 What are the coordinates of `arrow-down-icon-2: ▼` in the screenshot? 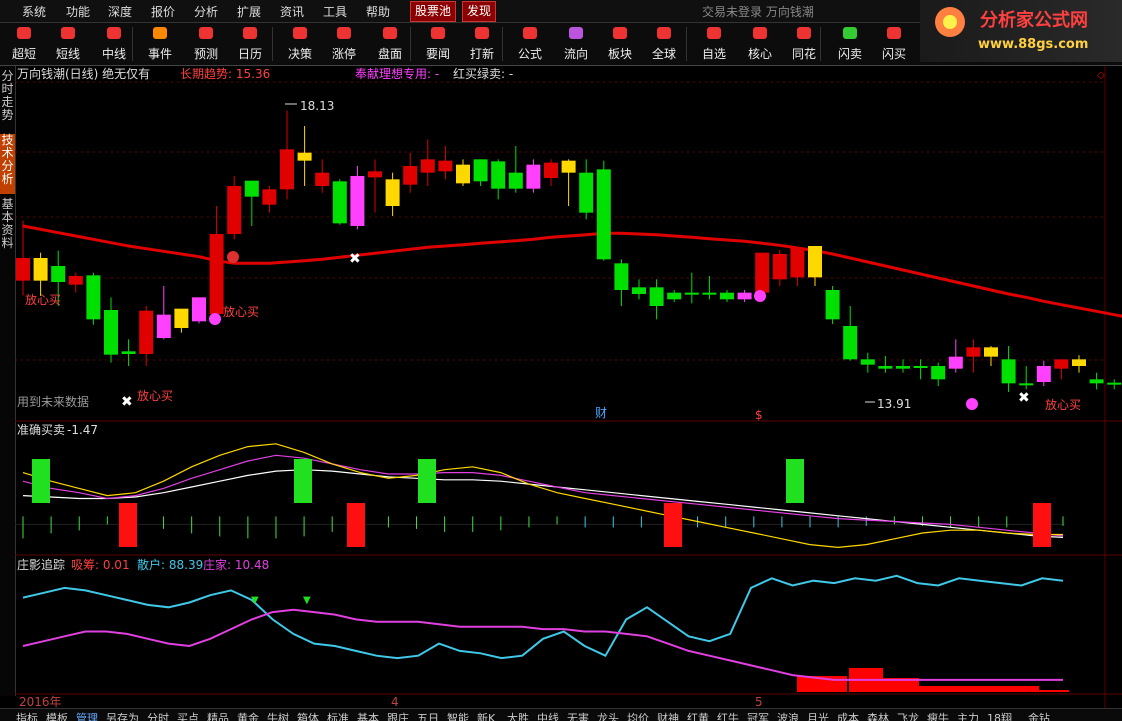 It's located at (307, 600).